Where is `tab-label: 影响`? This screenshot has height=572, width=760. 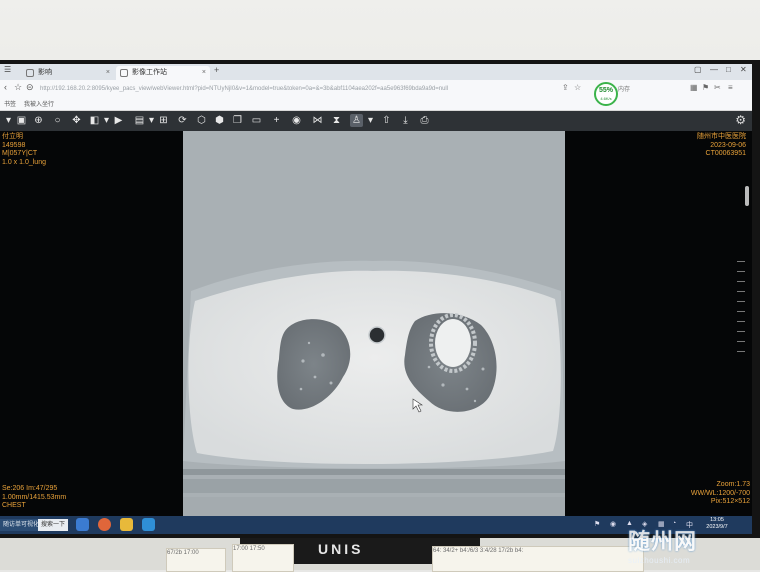
tab-label: 影响 is located at coordinates (45, 72).